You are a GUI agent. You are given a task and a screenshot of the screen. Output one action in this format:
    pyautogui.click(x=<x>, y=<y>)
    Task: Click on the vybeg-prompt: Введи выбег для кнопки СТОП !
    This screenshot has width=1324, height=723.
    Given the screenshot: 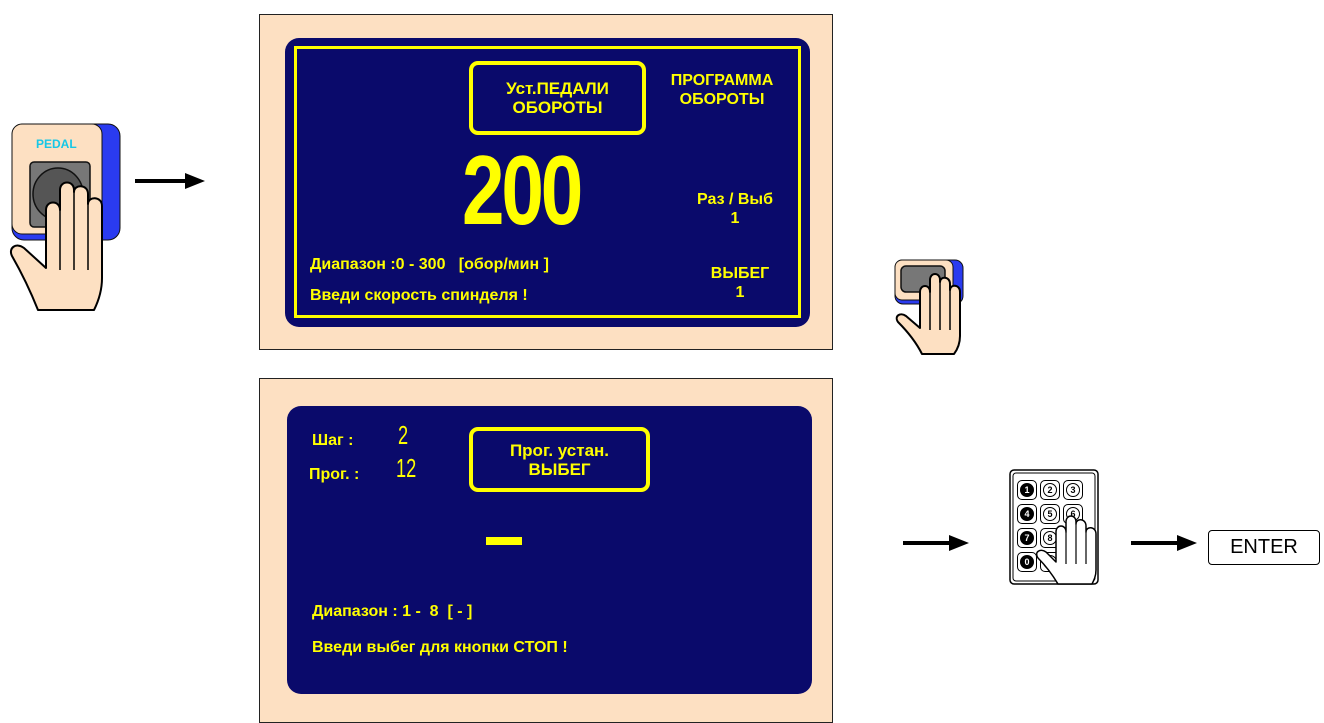 What is the action you would take?
    pyautogui.click(x=440, y=647)
    